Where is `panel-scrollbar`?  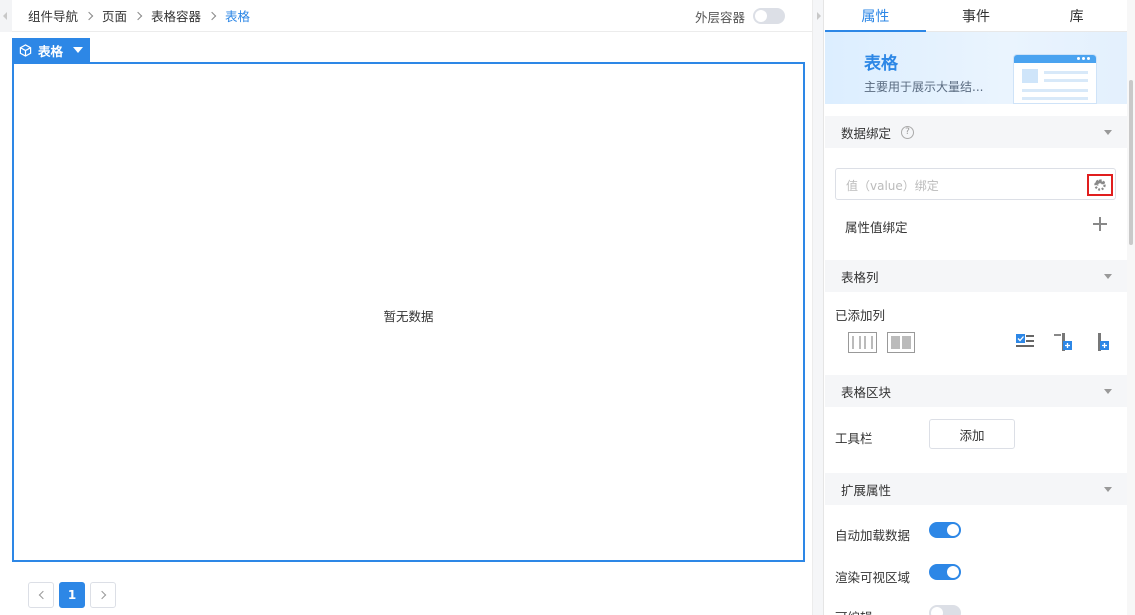 panel-scrollbar is located at coordinates (1131, 307).